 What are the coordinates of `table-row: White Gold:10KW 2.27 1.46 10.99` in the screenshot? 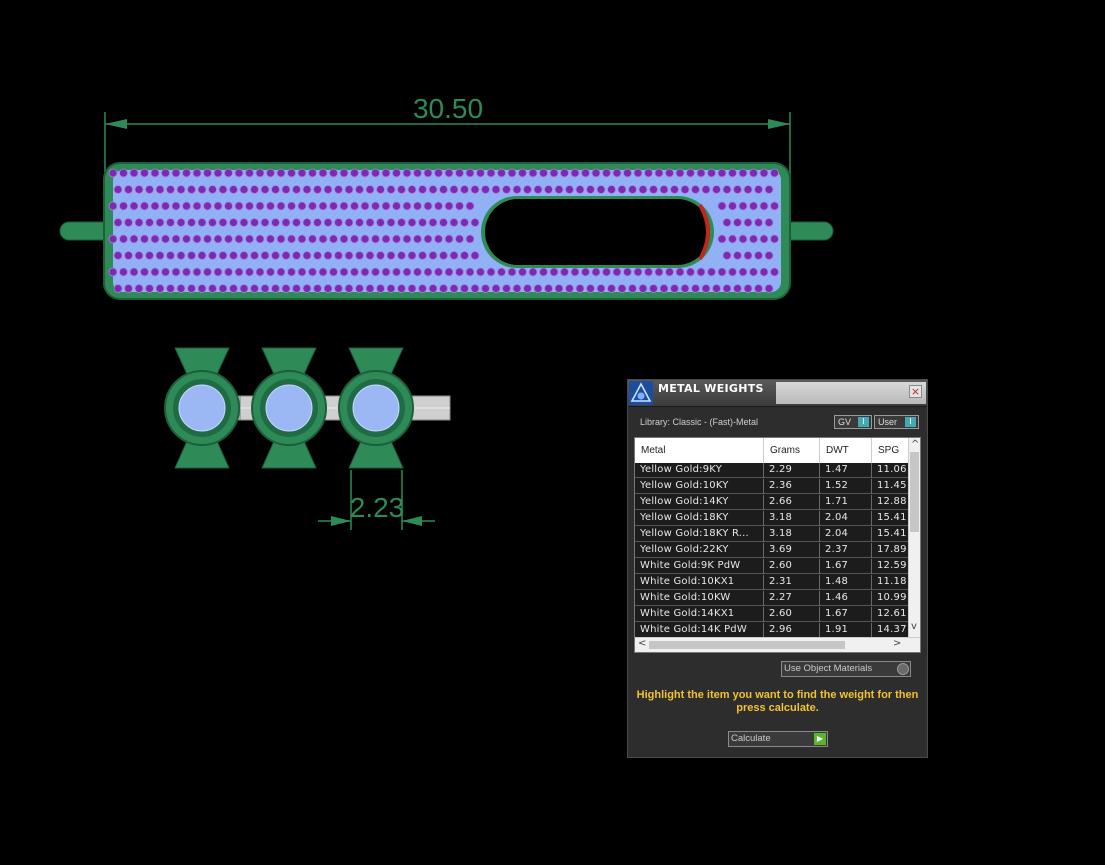 It's located at (771, 598).